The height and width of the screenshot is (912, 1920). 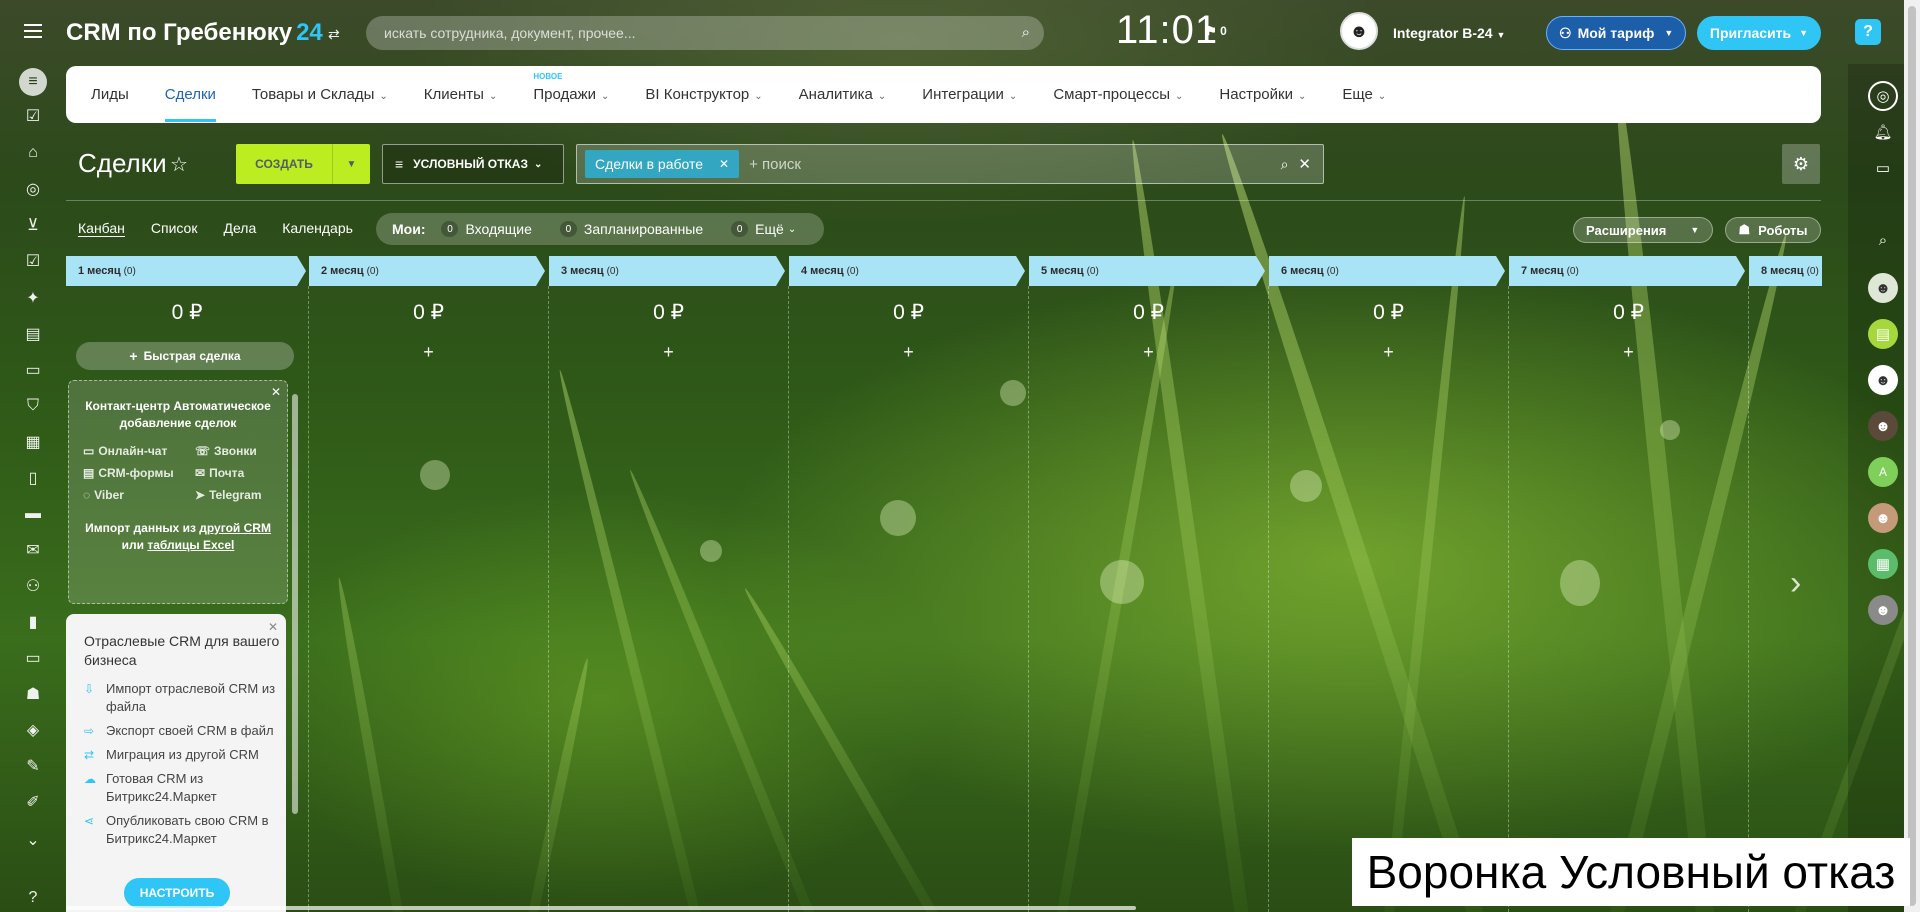 What do you see at coordinates (1759, 33) in the screenshot?
I see `invite-button: Пригласить ▼` at bounding box center [1759, 33].